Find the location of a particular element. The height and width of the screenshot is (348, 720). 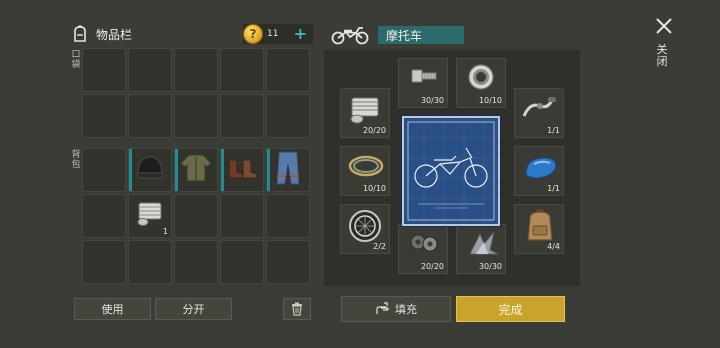

wire-icon is located at coordinates (366, 166).